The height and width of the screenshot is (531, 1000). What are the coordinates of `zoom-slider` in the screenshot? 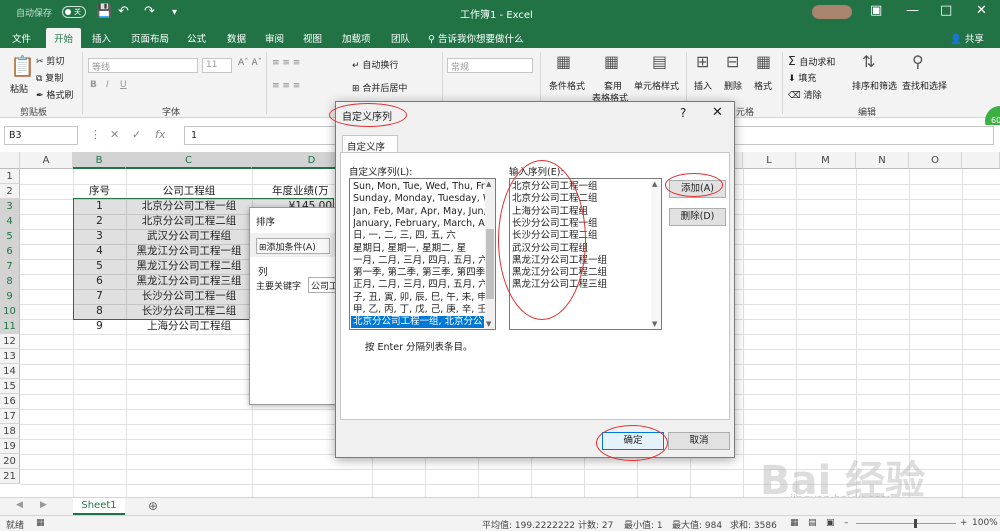 It's located at (906, 523).